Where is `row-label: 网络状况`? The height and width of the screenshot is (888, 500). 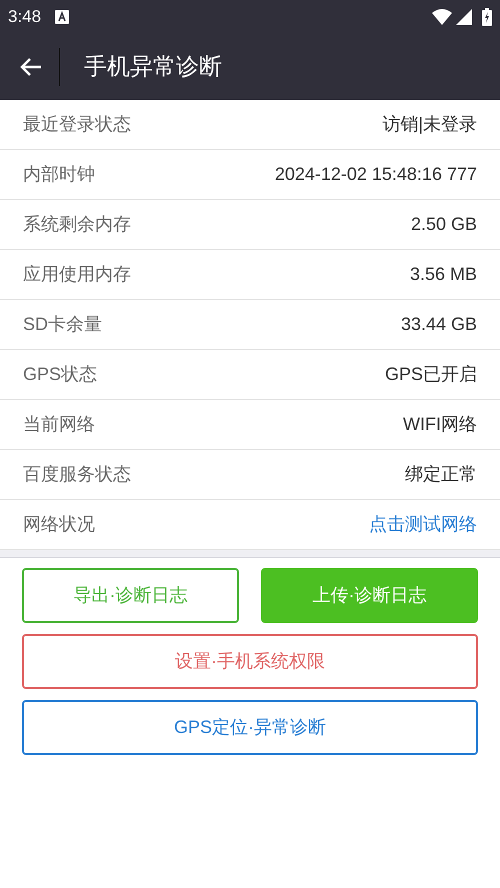 row-label: 网络状况 is located at coordinates (59, 524).